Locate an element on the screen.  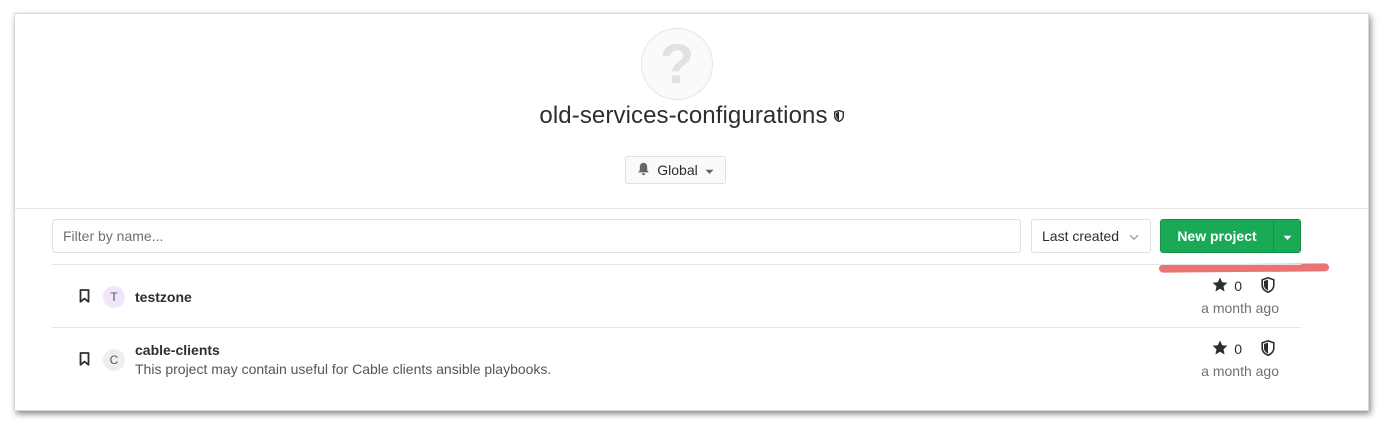
new-project-dropdown-toggle is located at coordinates (1286, 236).